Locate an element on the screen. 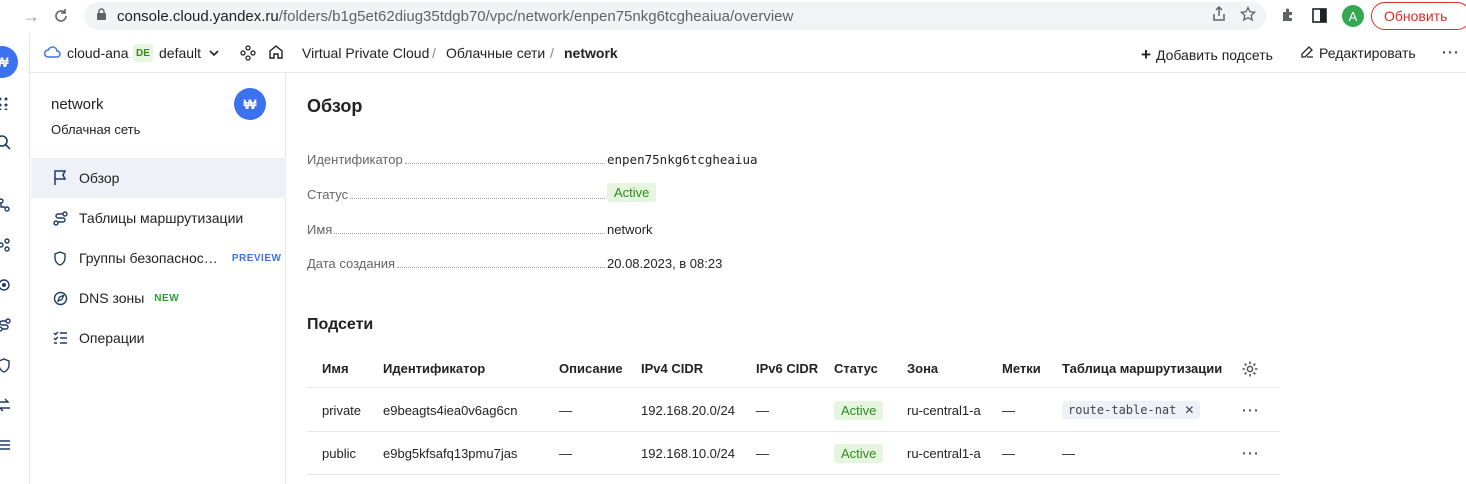 This screenshot has height=484, width=1466. subnet-route-table: — is located at coordinates (1068, 453).